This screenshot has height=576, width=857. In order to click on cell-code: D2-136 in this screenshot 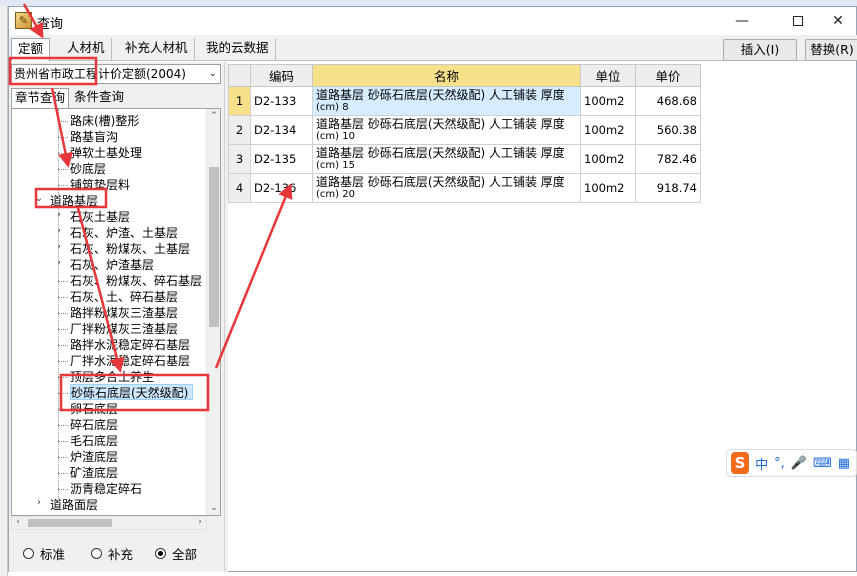, I will do `click(281, 188)`.